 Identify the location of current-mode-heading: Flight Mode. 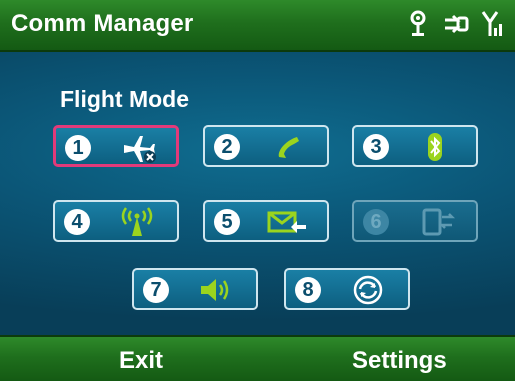
(125, 99).